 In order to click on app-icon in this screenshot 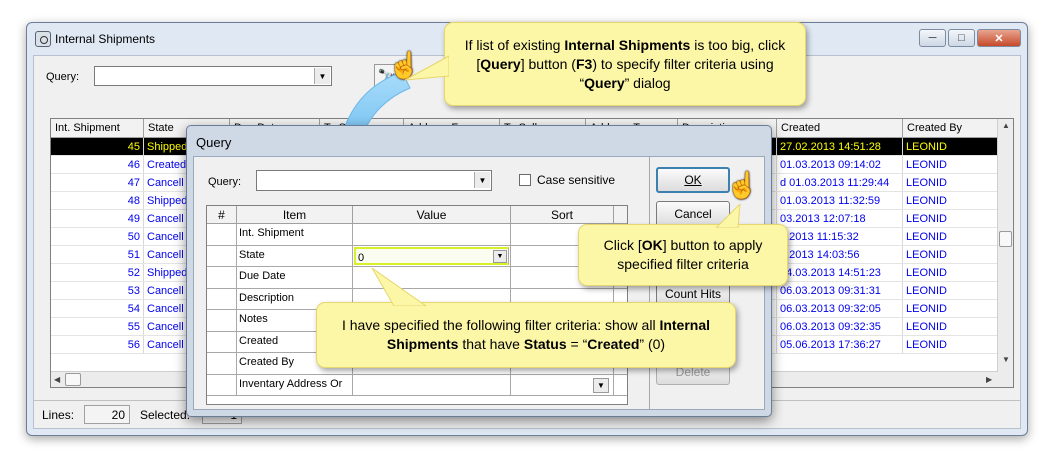, I will do `click(43, 39)`.